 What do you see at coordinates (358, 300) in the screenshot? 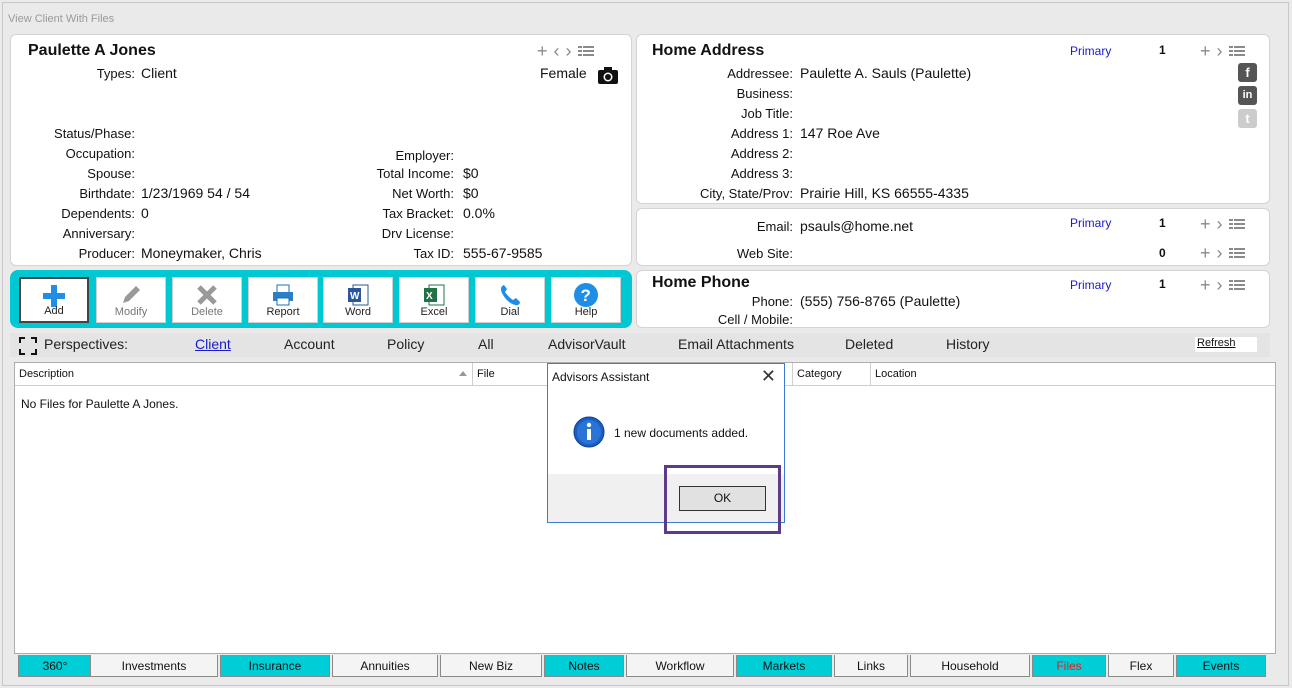
I see `word-button: W Word` at bounding box center [358, 300].